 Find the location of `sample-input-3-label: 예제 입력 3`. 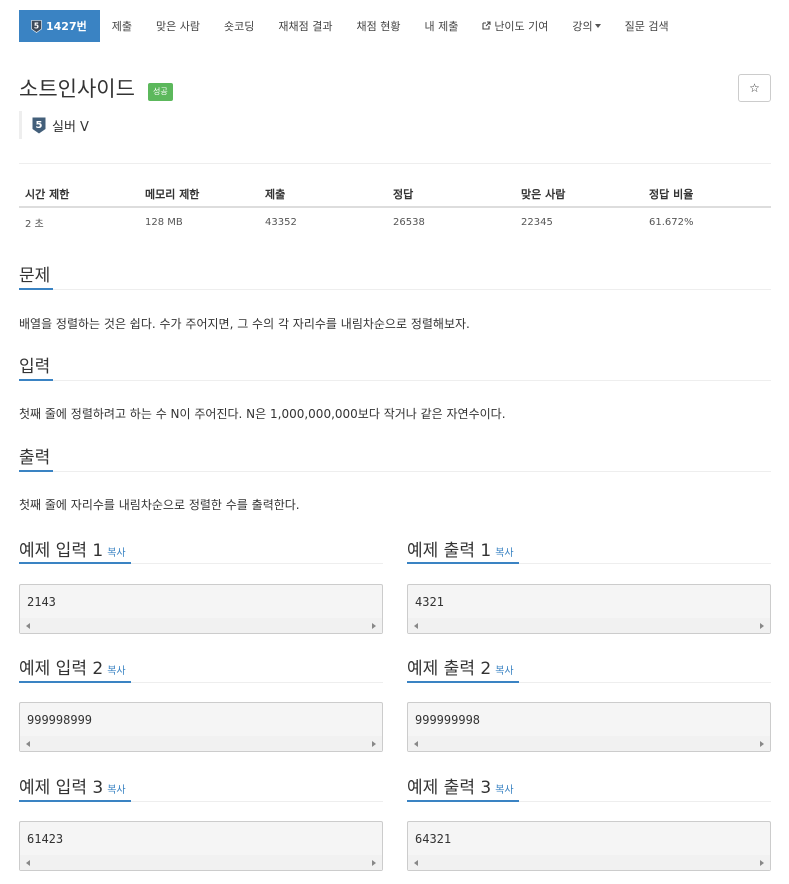

sample-input-3-label: 예제 입력 3 is located at coordinates (61, 788).